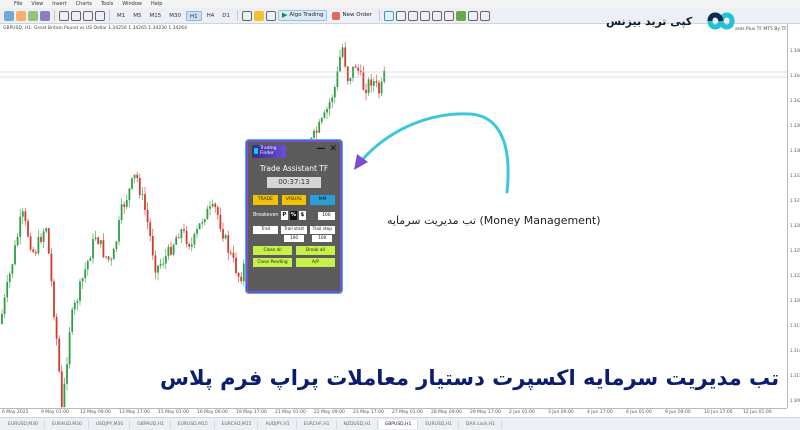  Describe the element at coordinates (302, 215) in the screenshot. I see `breakeven-dollar-toggle: $` at that location.